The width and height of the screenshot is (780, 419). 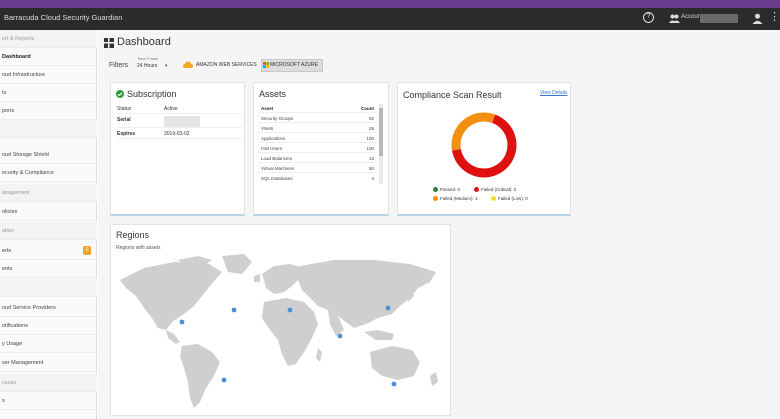 I want to click on marker-india, so click(x=340, y=336).